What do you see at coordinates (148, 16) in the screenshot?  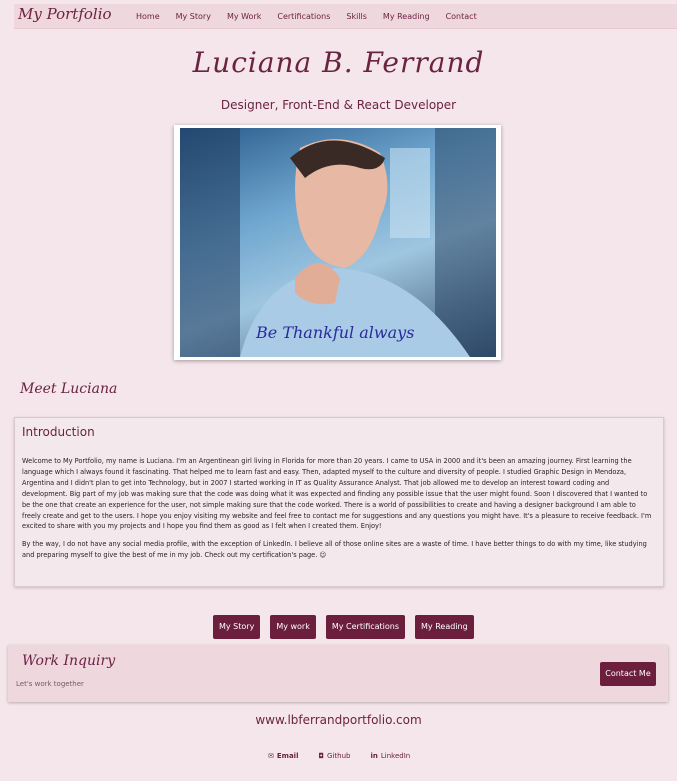 I see `nav-link-home: Home` at bounding box center [148, 16].